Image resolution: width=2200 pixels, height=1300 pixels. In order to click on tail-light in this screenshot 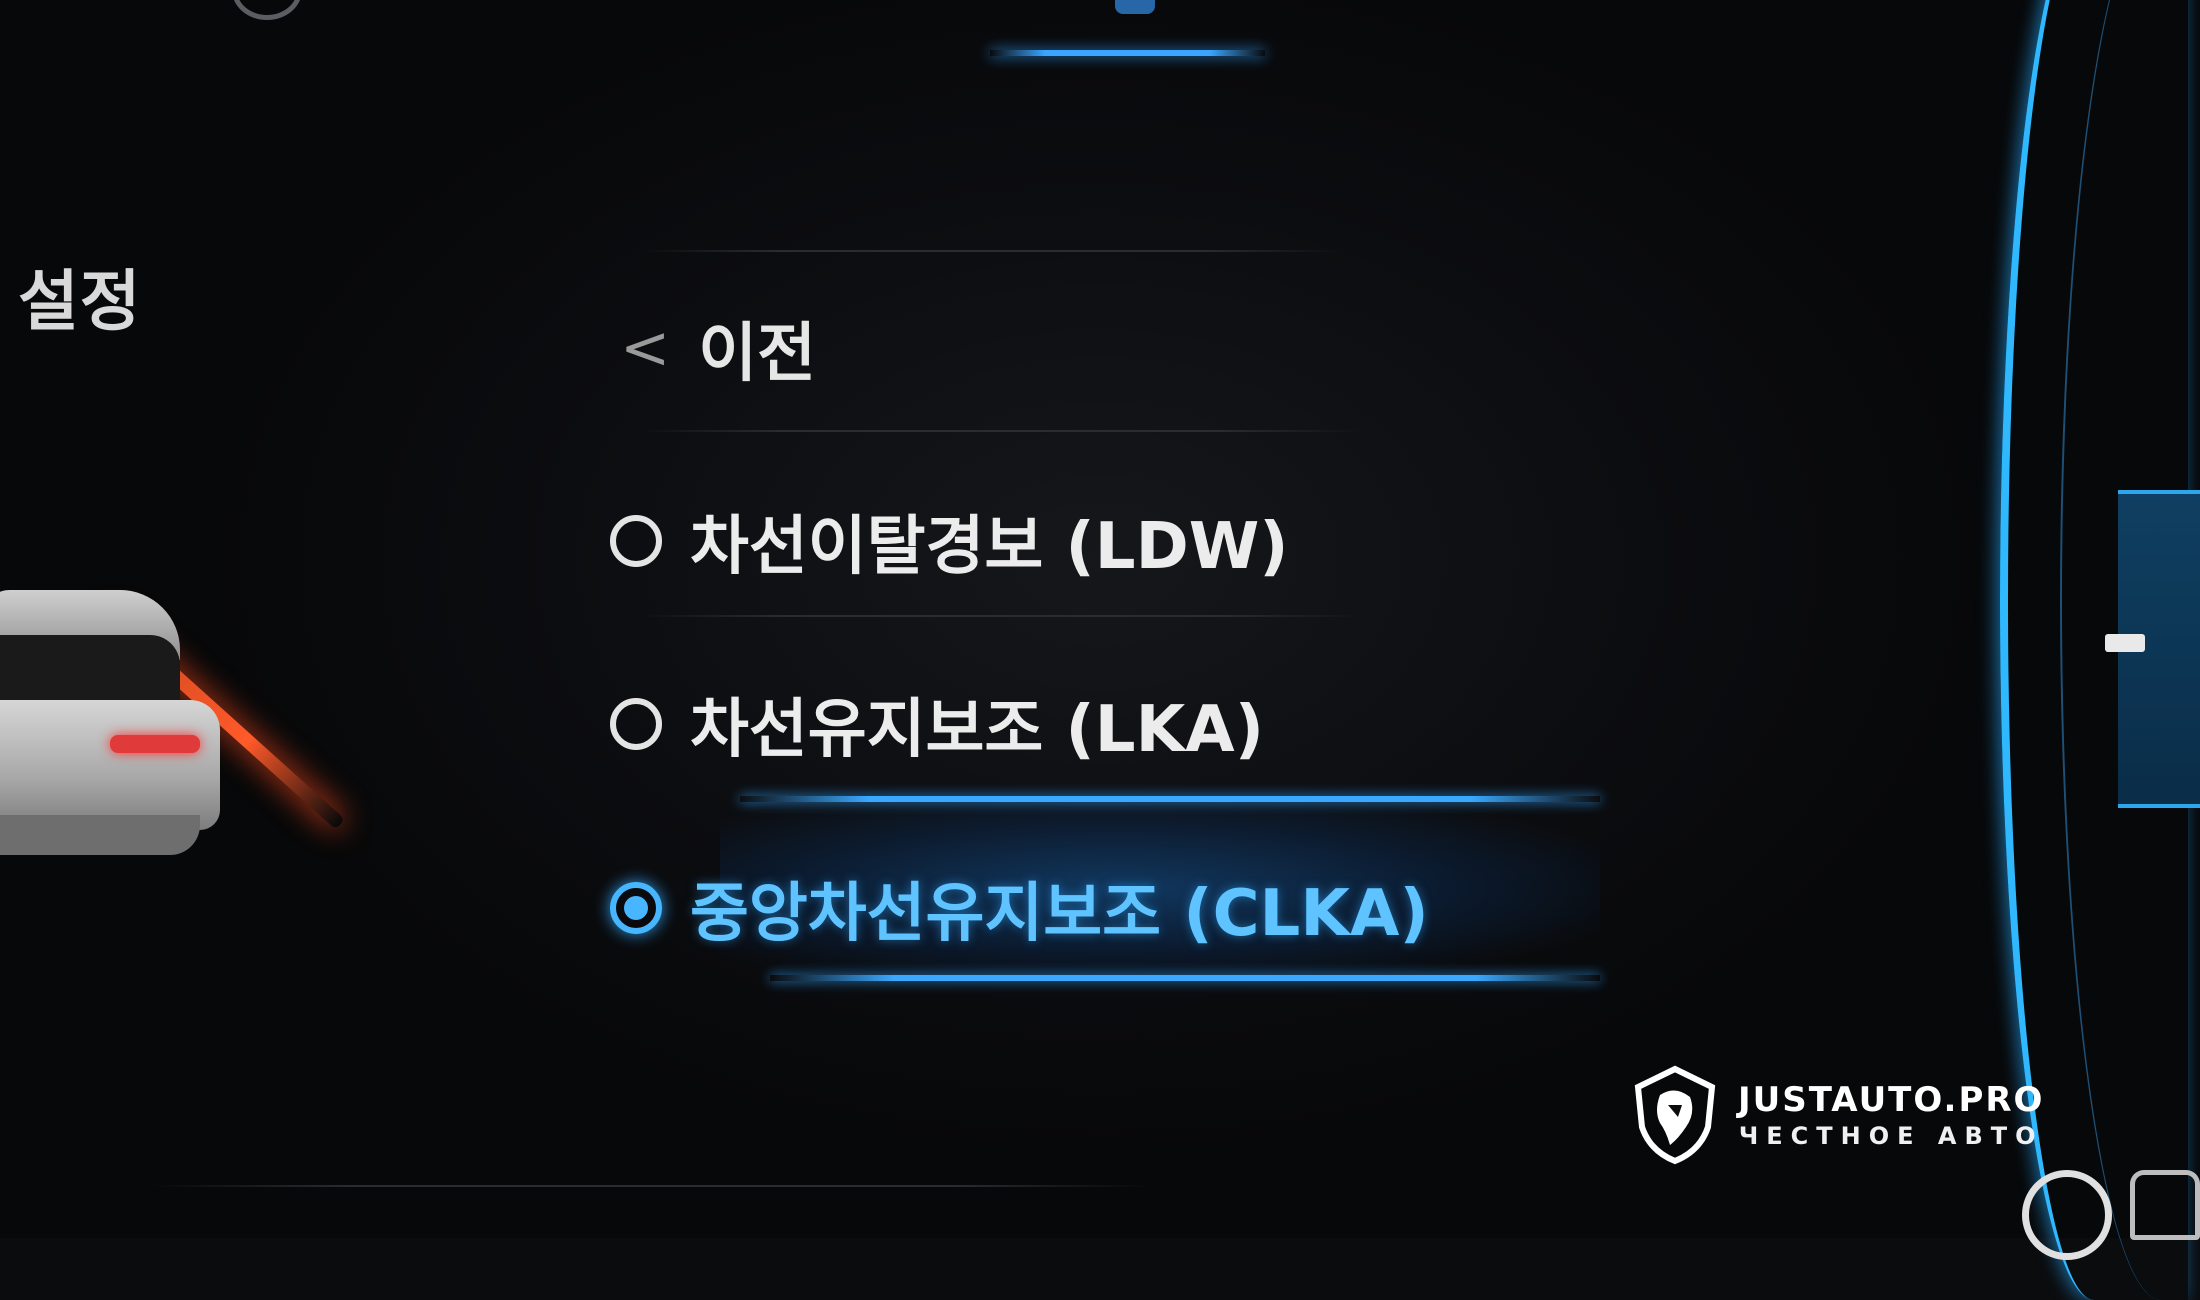, I will do `click(155, 744)`.